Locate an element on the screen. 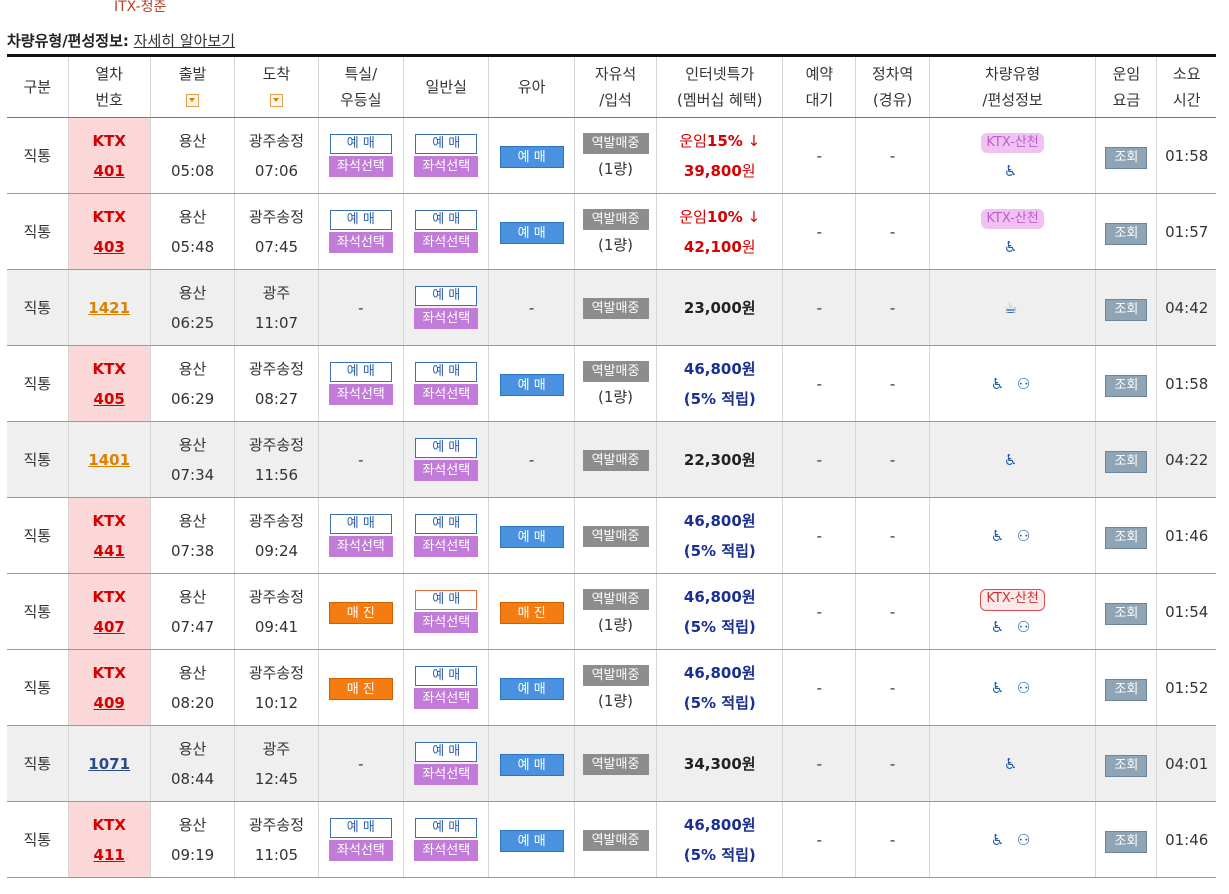  col-fare: 운임 요금 is located at coordinates (1126, 86).